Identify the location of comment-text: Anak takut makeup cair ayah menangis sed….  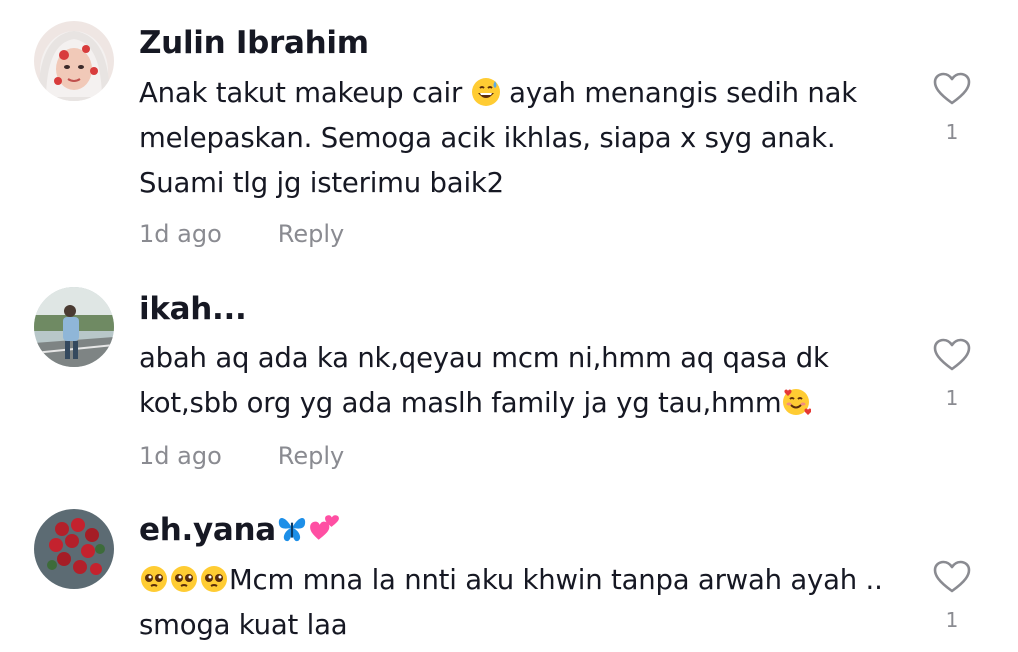
(498, 138).